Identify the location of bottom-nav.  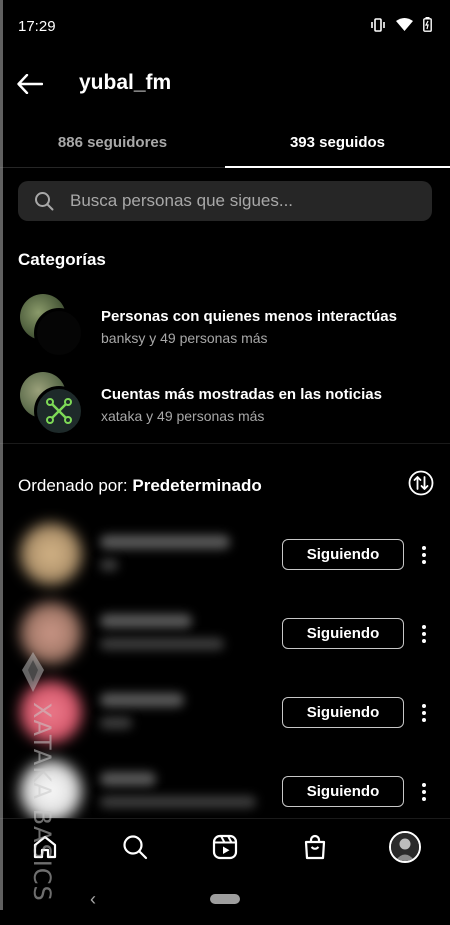
(225, 846).